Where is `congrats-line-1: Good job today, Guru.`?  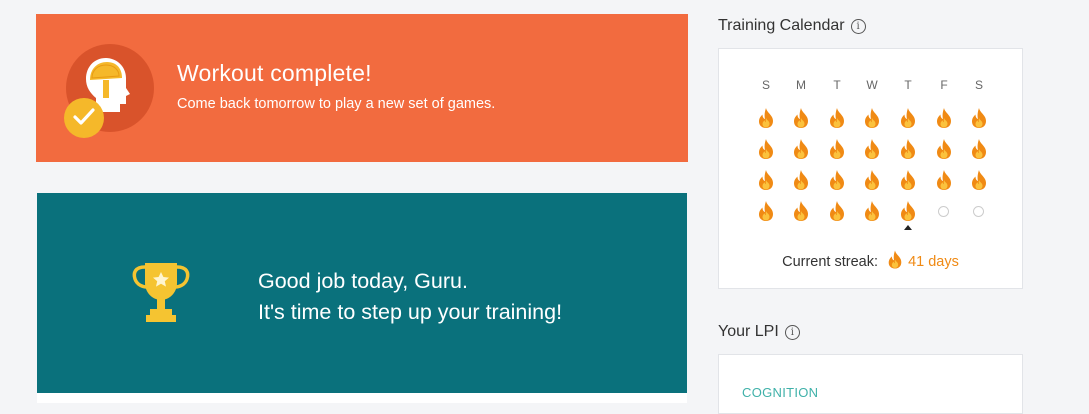
congrats-line-1: Good job today, Guru. is located at coordinates (363, 281).